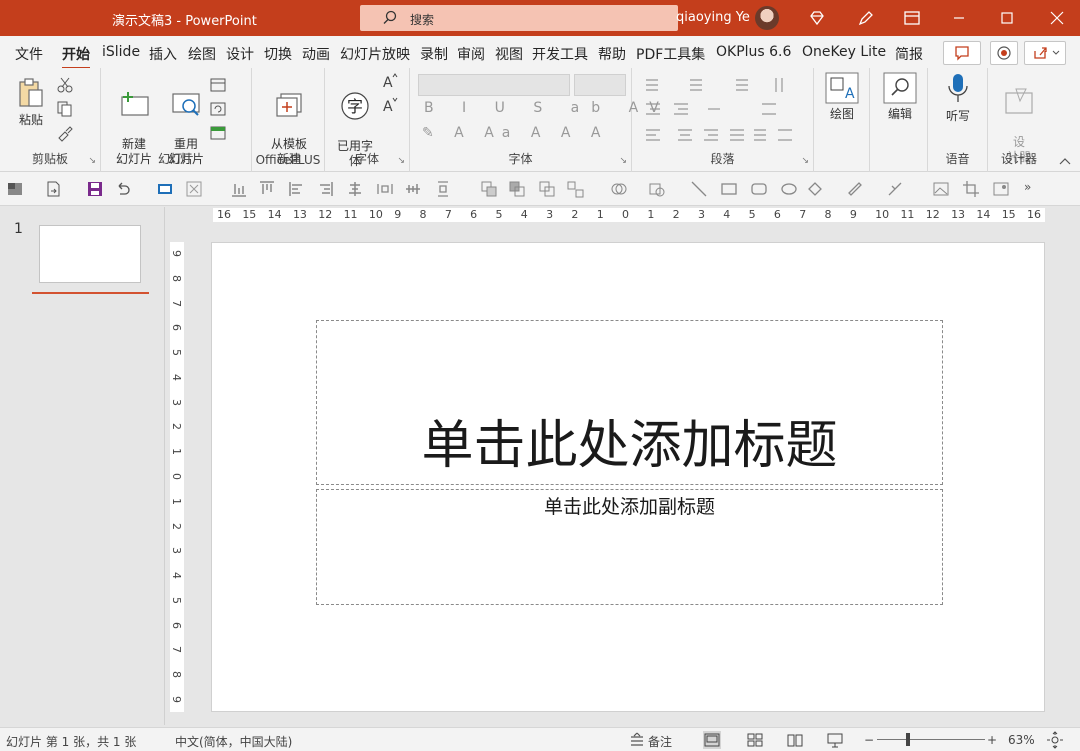 The height and width of the screenshot is (751, 1080). Describe the element at coordinates (233, 741) in the screenshot. I see `language-status: 中文(简体，中国大陆)` at that location.